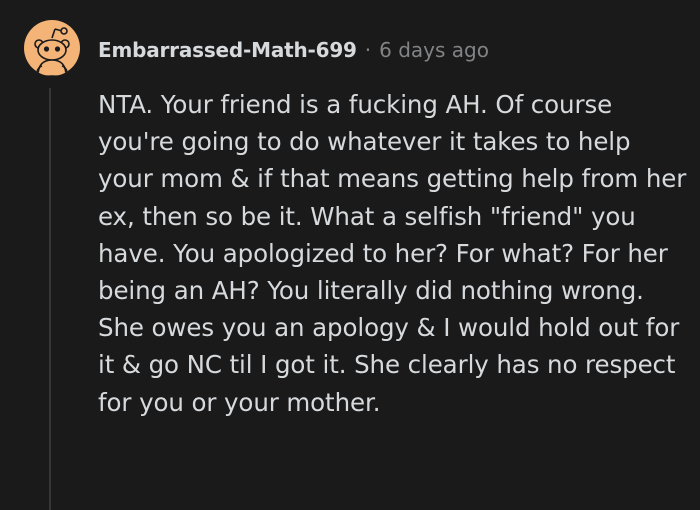 This screenshot has width=700, height=510. I want to click on thread-line, so click(50, 299).